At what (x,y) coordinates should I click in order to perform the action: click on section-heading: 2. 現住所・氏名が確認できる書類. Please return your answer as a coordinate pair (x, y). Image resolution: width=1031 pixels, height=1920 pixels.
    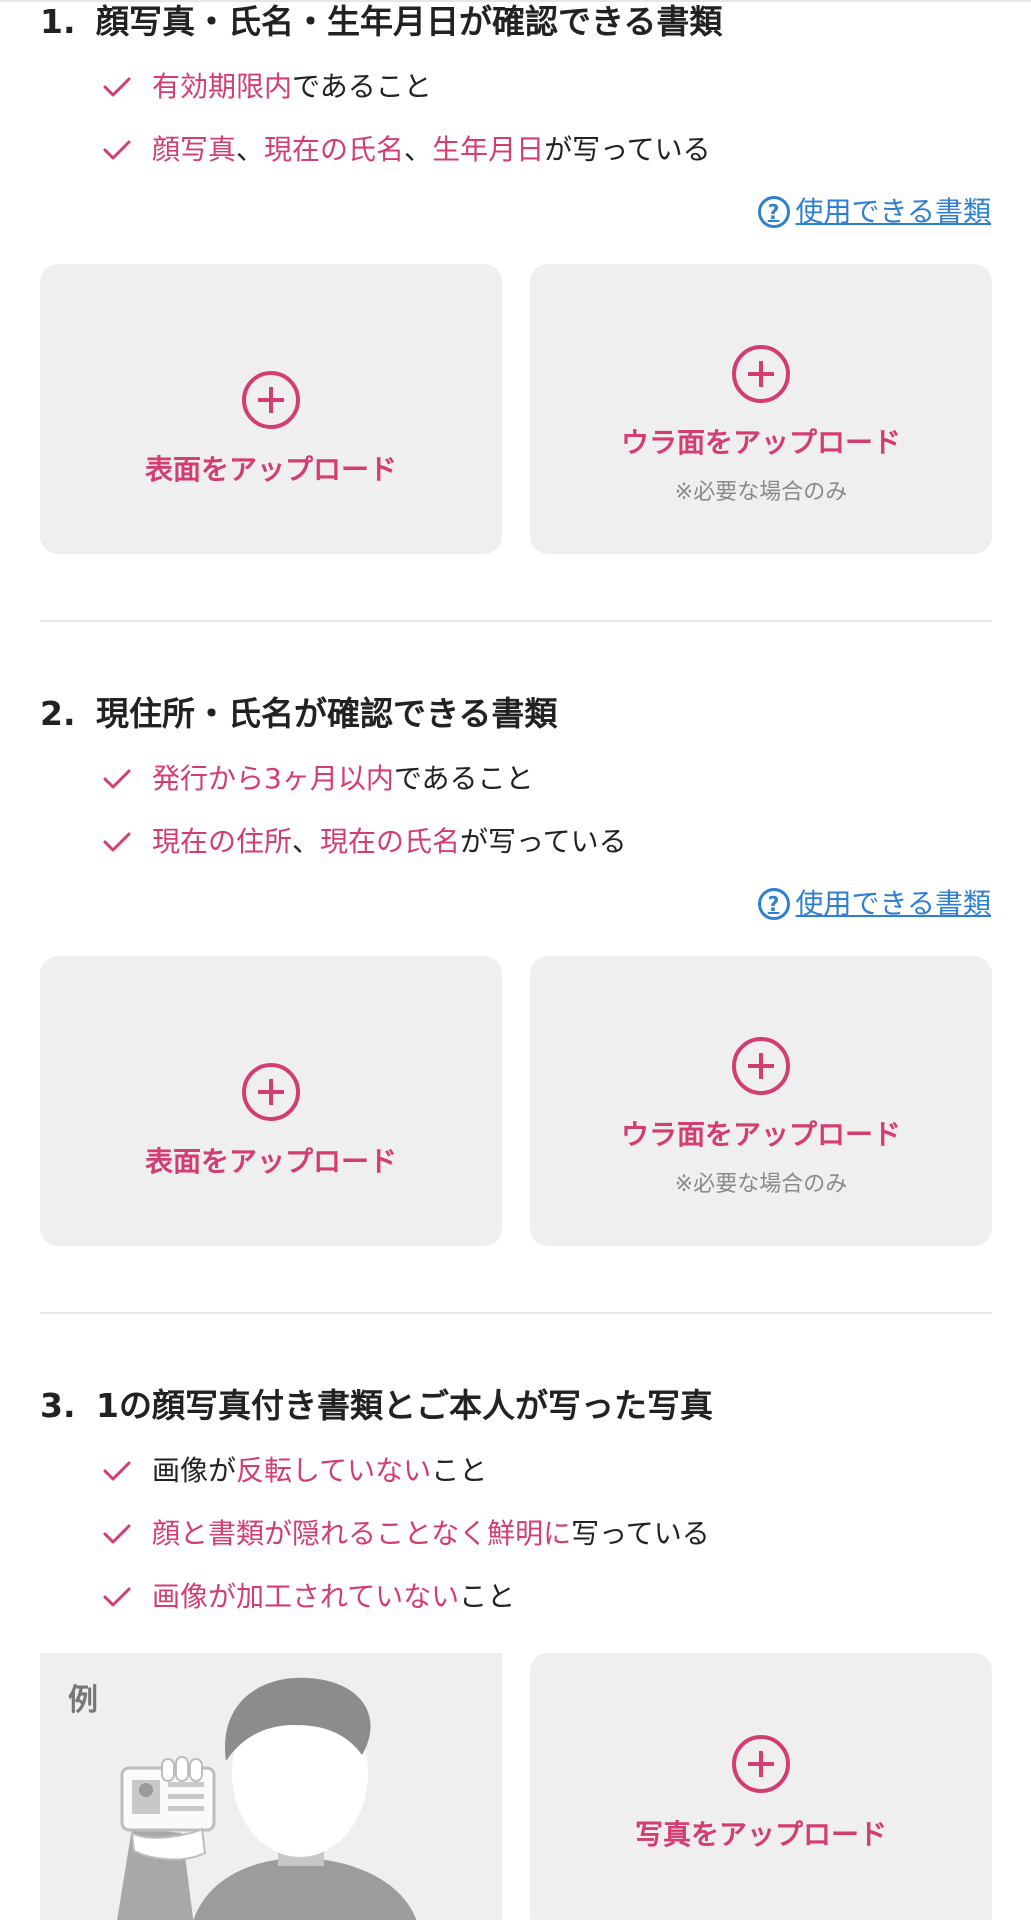
    Looking at the image, I should click on (298, 714).